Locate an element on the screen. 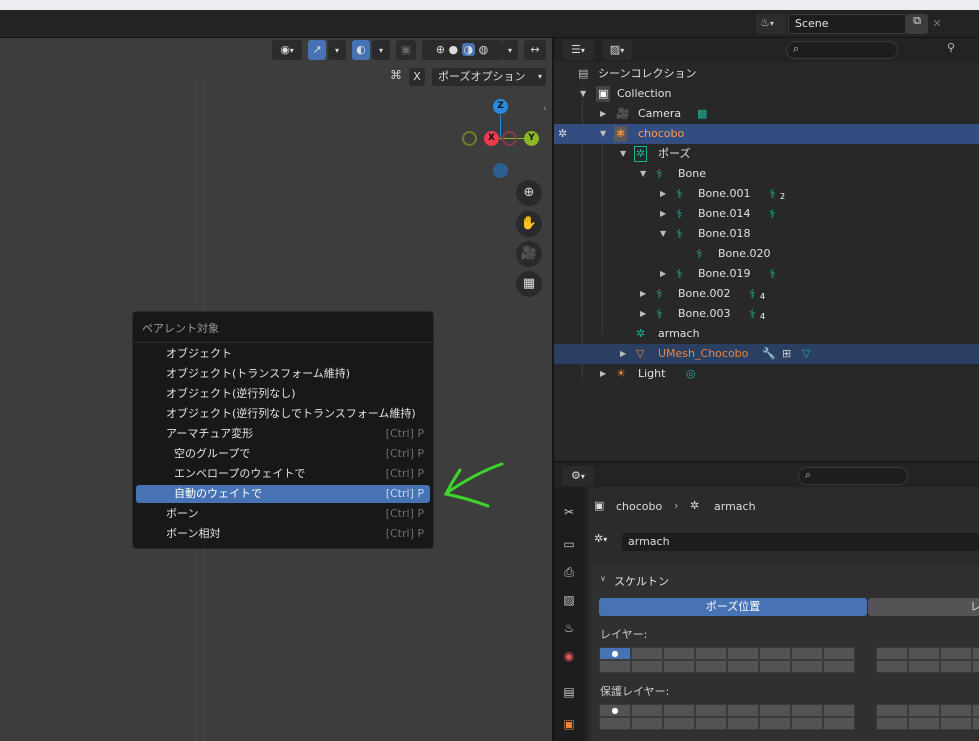  sidebar-toggle-button: ↔ is located at coordinates (535, 50).